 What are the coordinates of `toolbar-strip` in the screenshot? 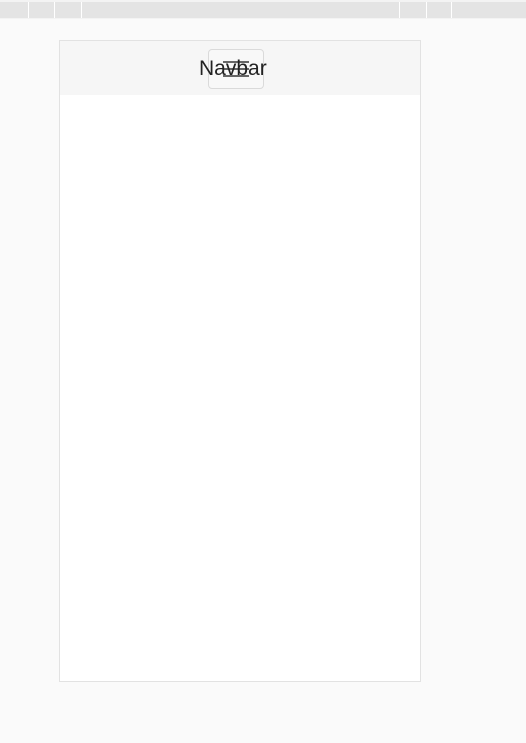 It's located at (263, 10).